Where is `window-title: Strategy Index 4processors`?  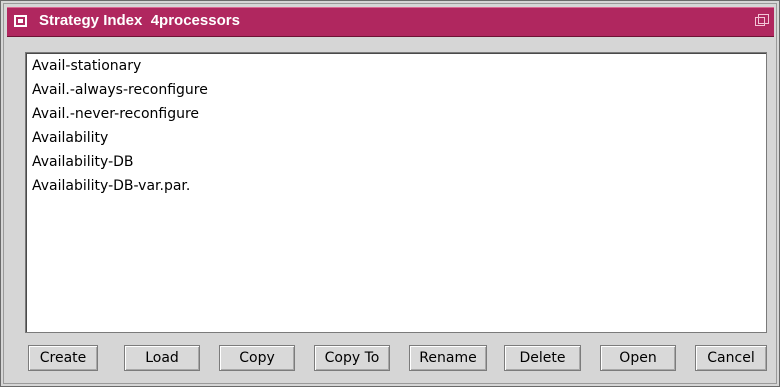 window-title: Strategy Index 4processors is located at coordinates (139, 20).